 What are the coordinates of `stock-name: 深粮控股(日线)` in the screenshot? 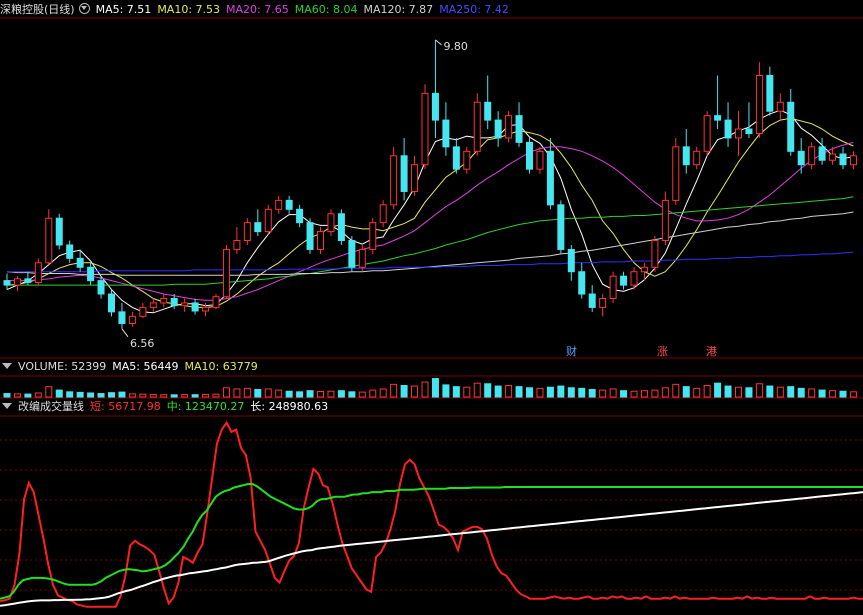 It's located at (37, 9).